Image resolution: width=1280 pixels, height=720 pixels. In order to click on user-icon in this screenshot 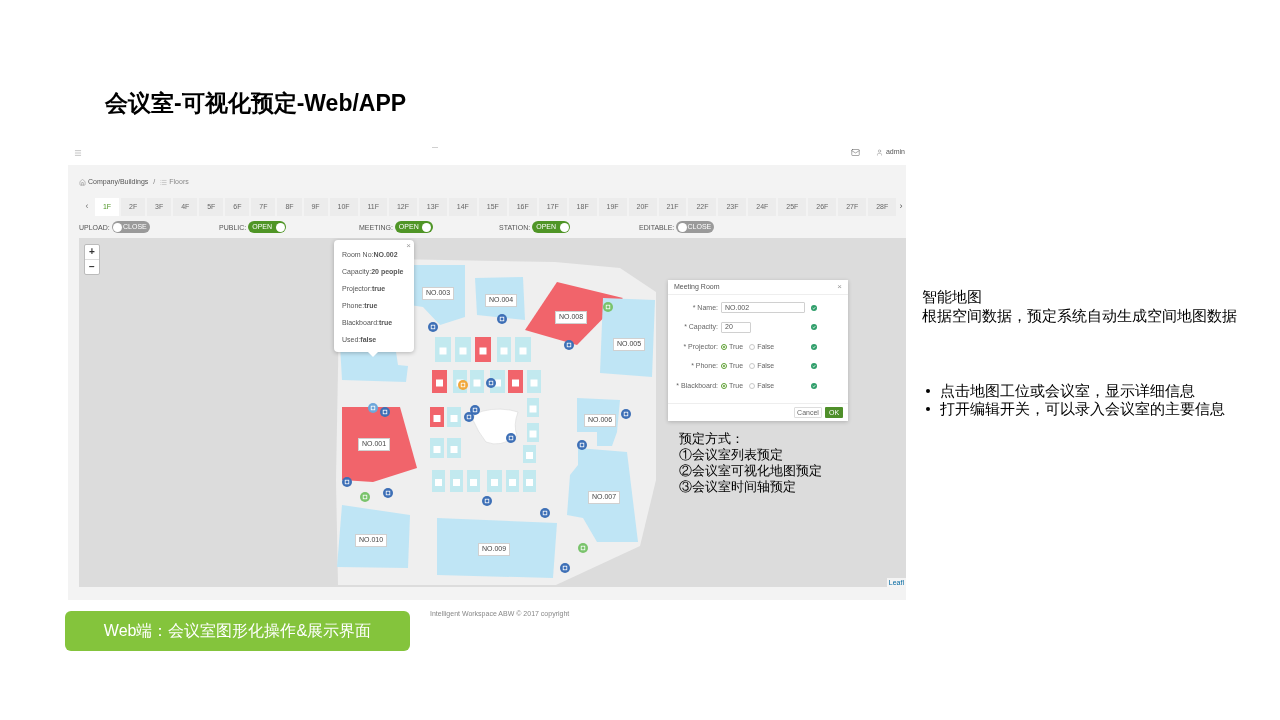, I will do `click(879, 152)`.